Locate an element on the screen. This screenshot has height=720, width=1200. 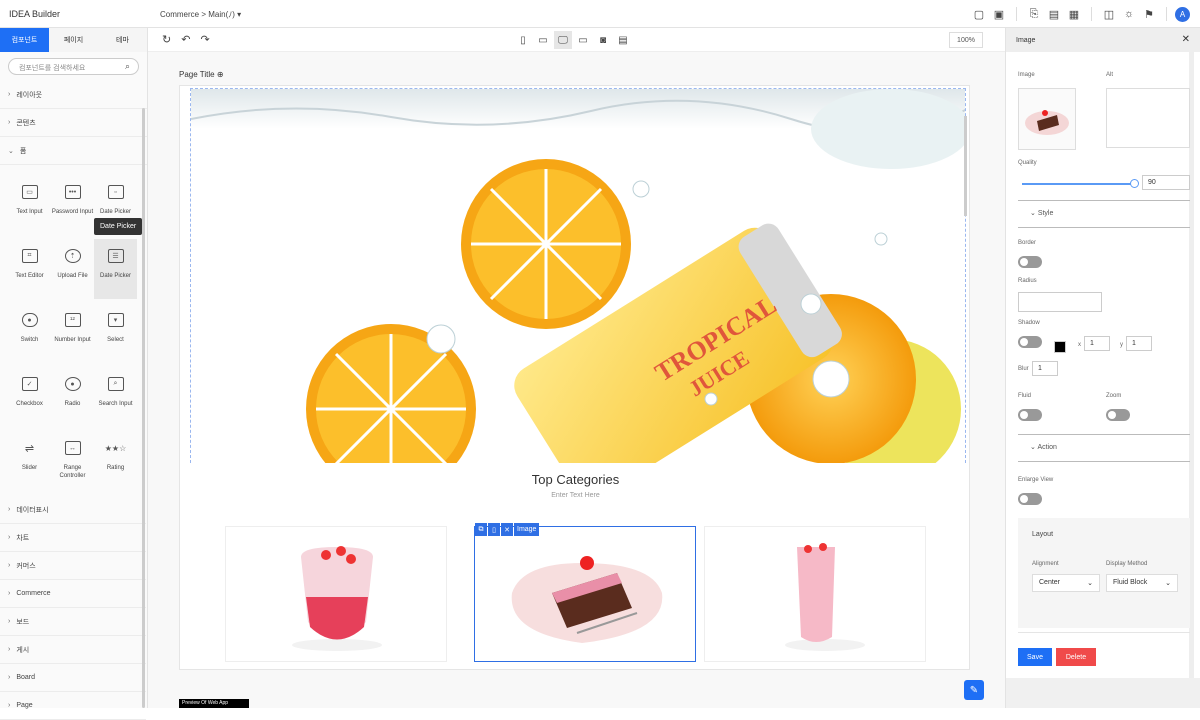
blur-input: 1 is located at coordinates (1045, 368).